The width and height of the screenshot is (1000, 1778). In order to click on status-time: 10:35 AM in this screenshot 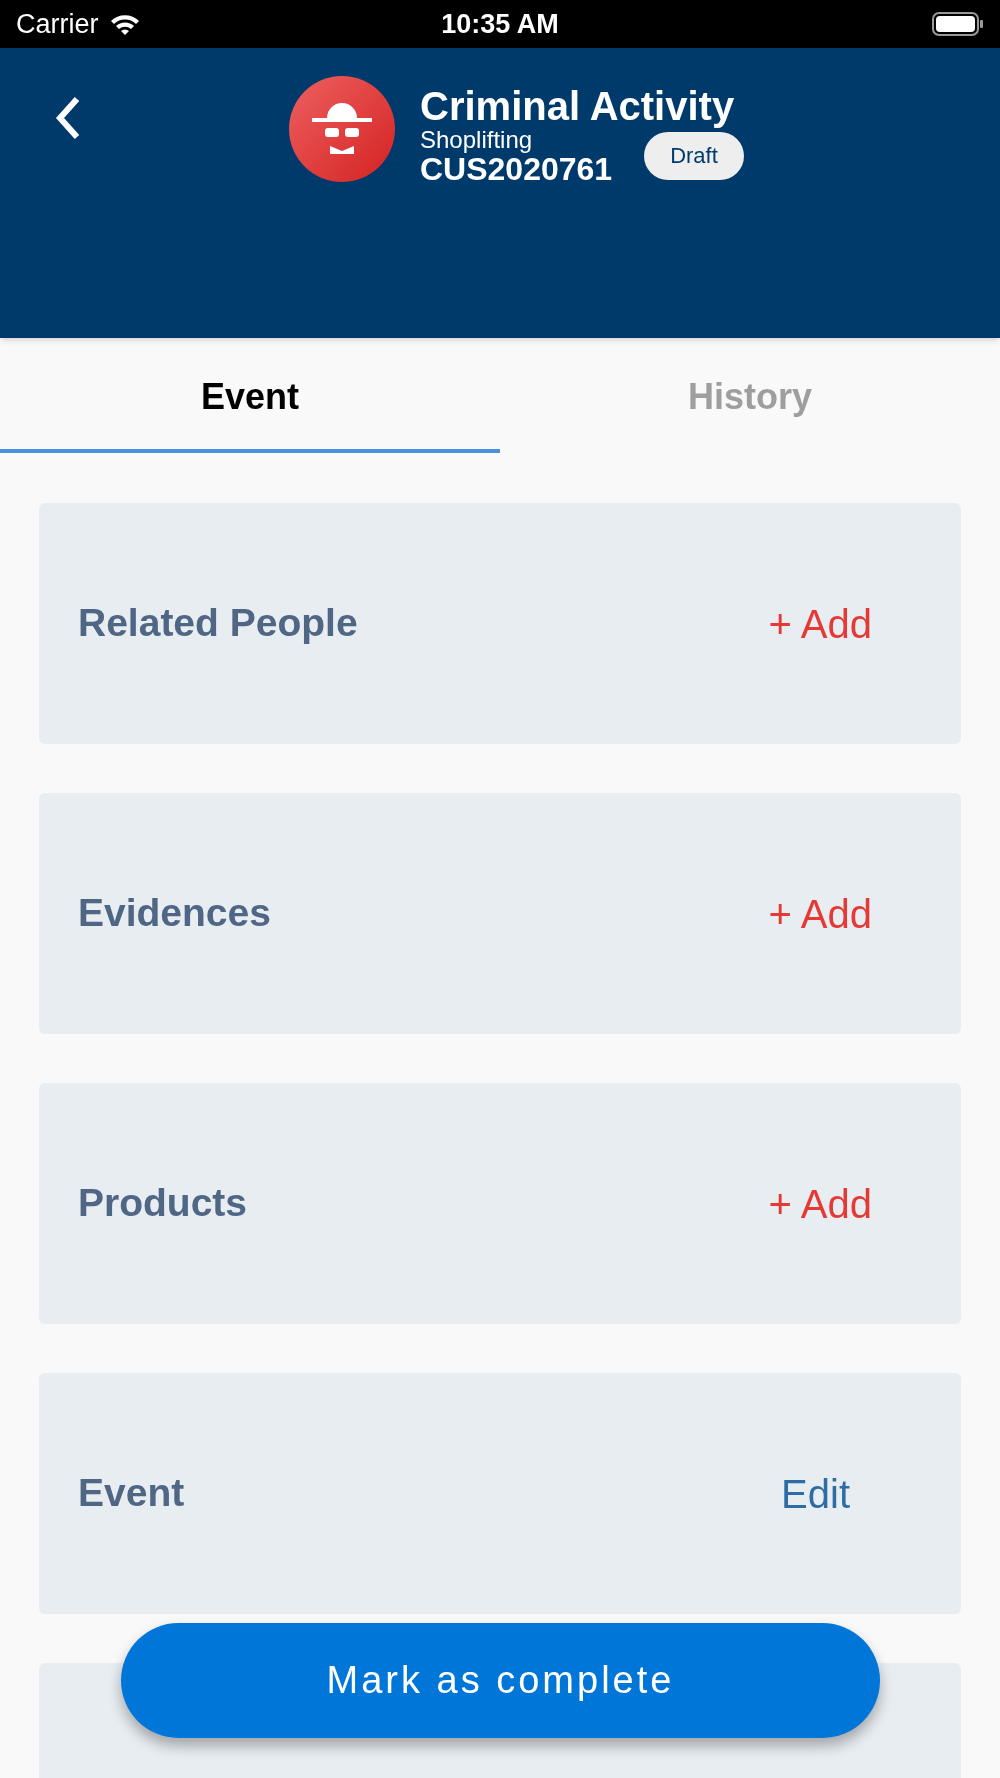, I will do `click(500, 24)`.